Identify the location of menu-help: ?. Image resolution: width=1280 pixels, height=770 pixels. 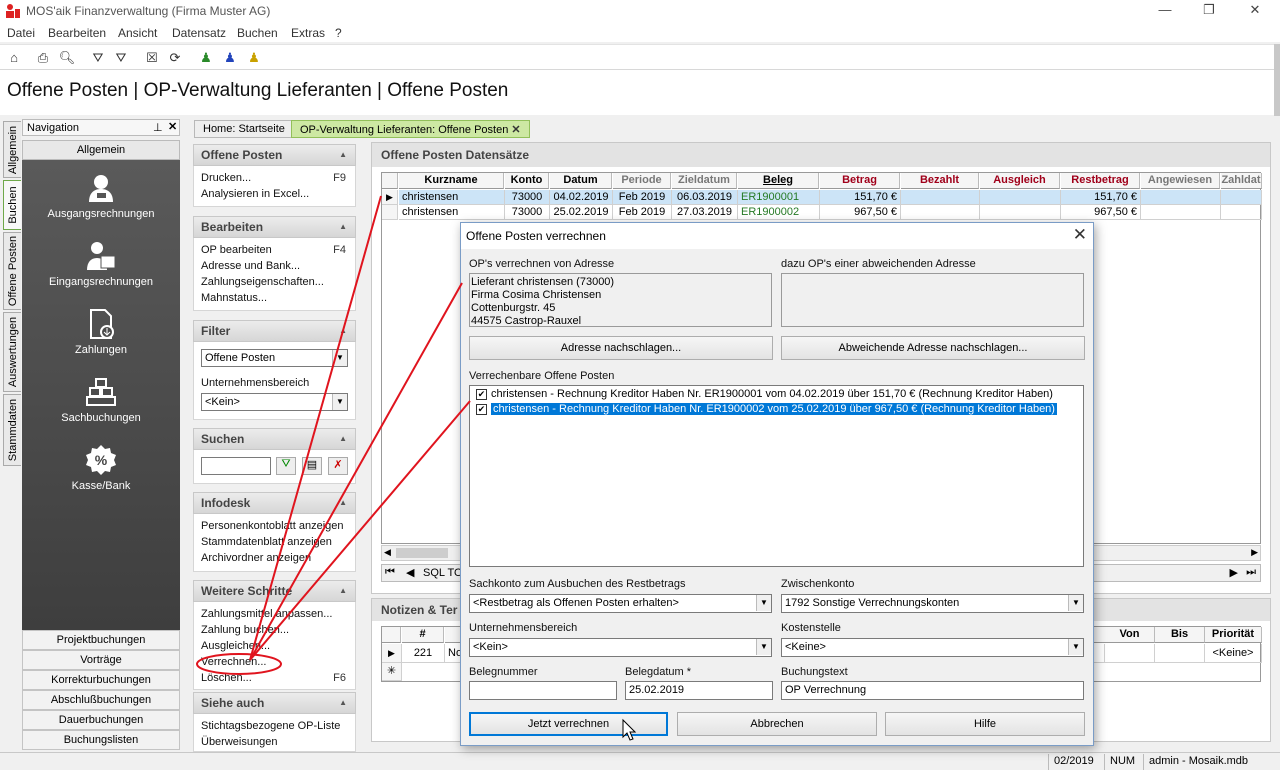
(338, 33).